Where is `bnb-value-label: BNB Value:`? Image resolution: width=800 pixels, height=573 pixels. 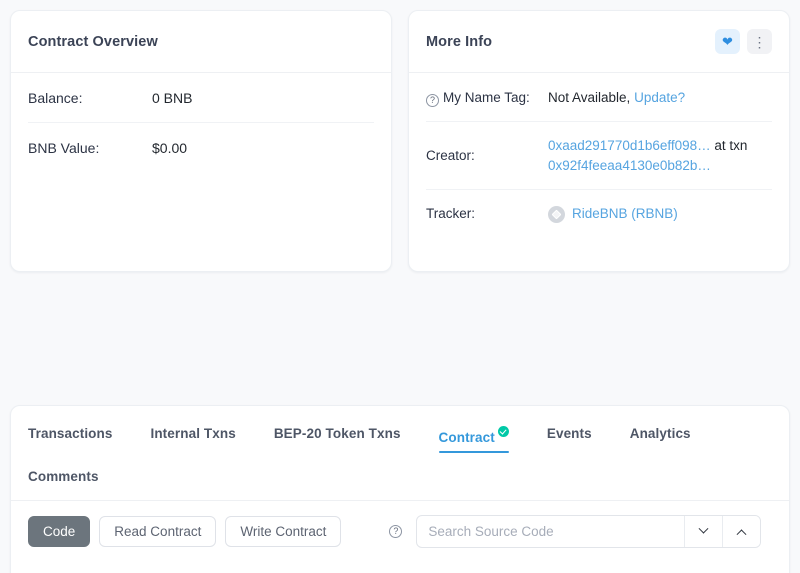
bnb-value-label: BNB Value: is located at coordinates (64, 148).